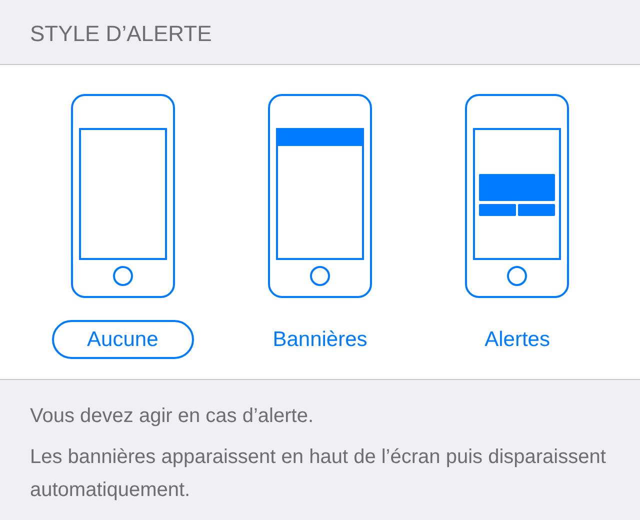 This screenshot has height=520, width=640. Describe the element at coordinates (172, 416) in the screenshot. I see `footer-text: Vous devez agir en cas d’alerte.` at that location.